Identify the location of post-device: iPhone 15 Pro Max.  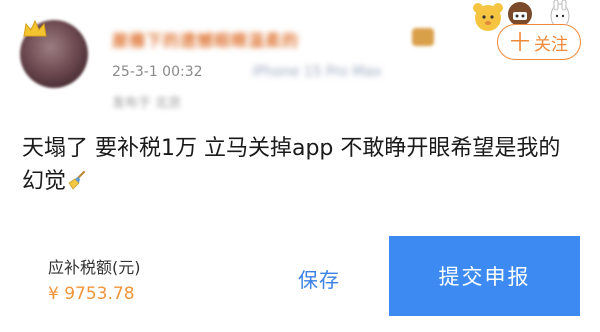
(317, 72).